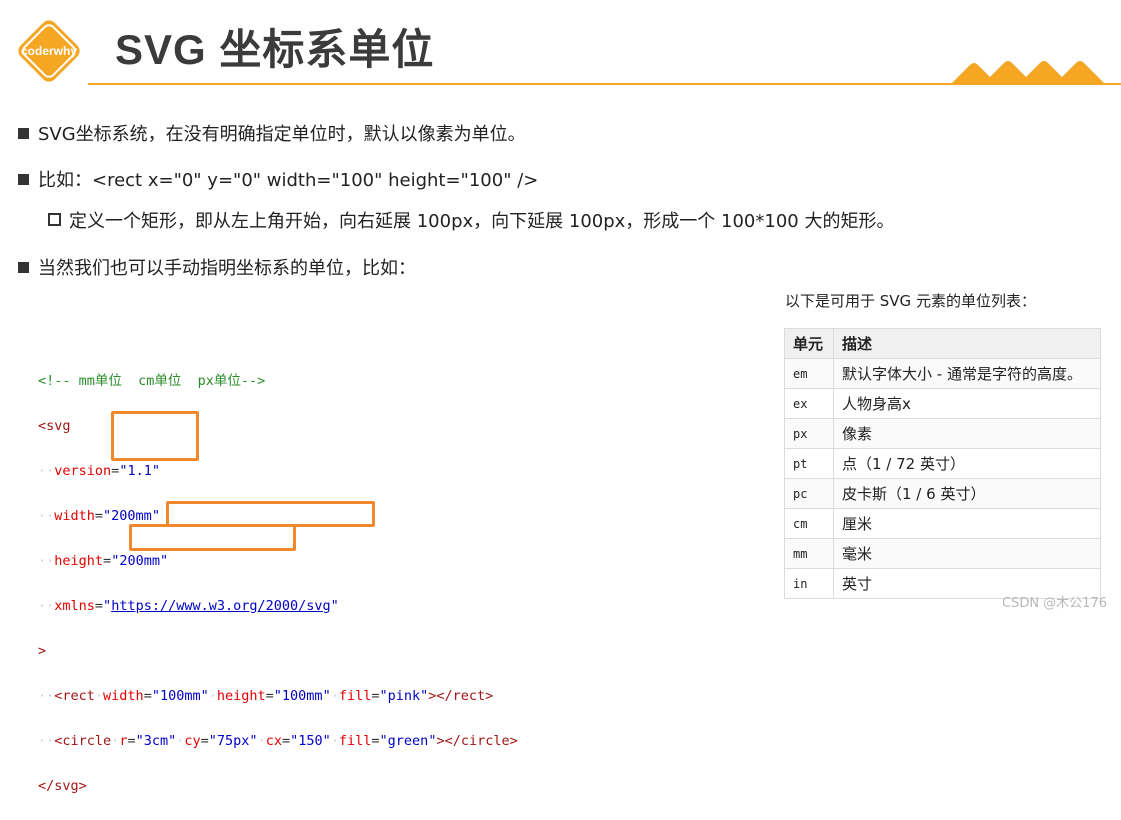 This screenshot has height=820, width=1121. I want to click on desc-cell: 点（1 / 72 英寸）, so click(967, 463).